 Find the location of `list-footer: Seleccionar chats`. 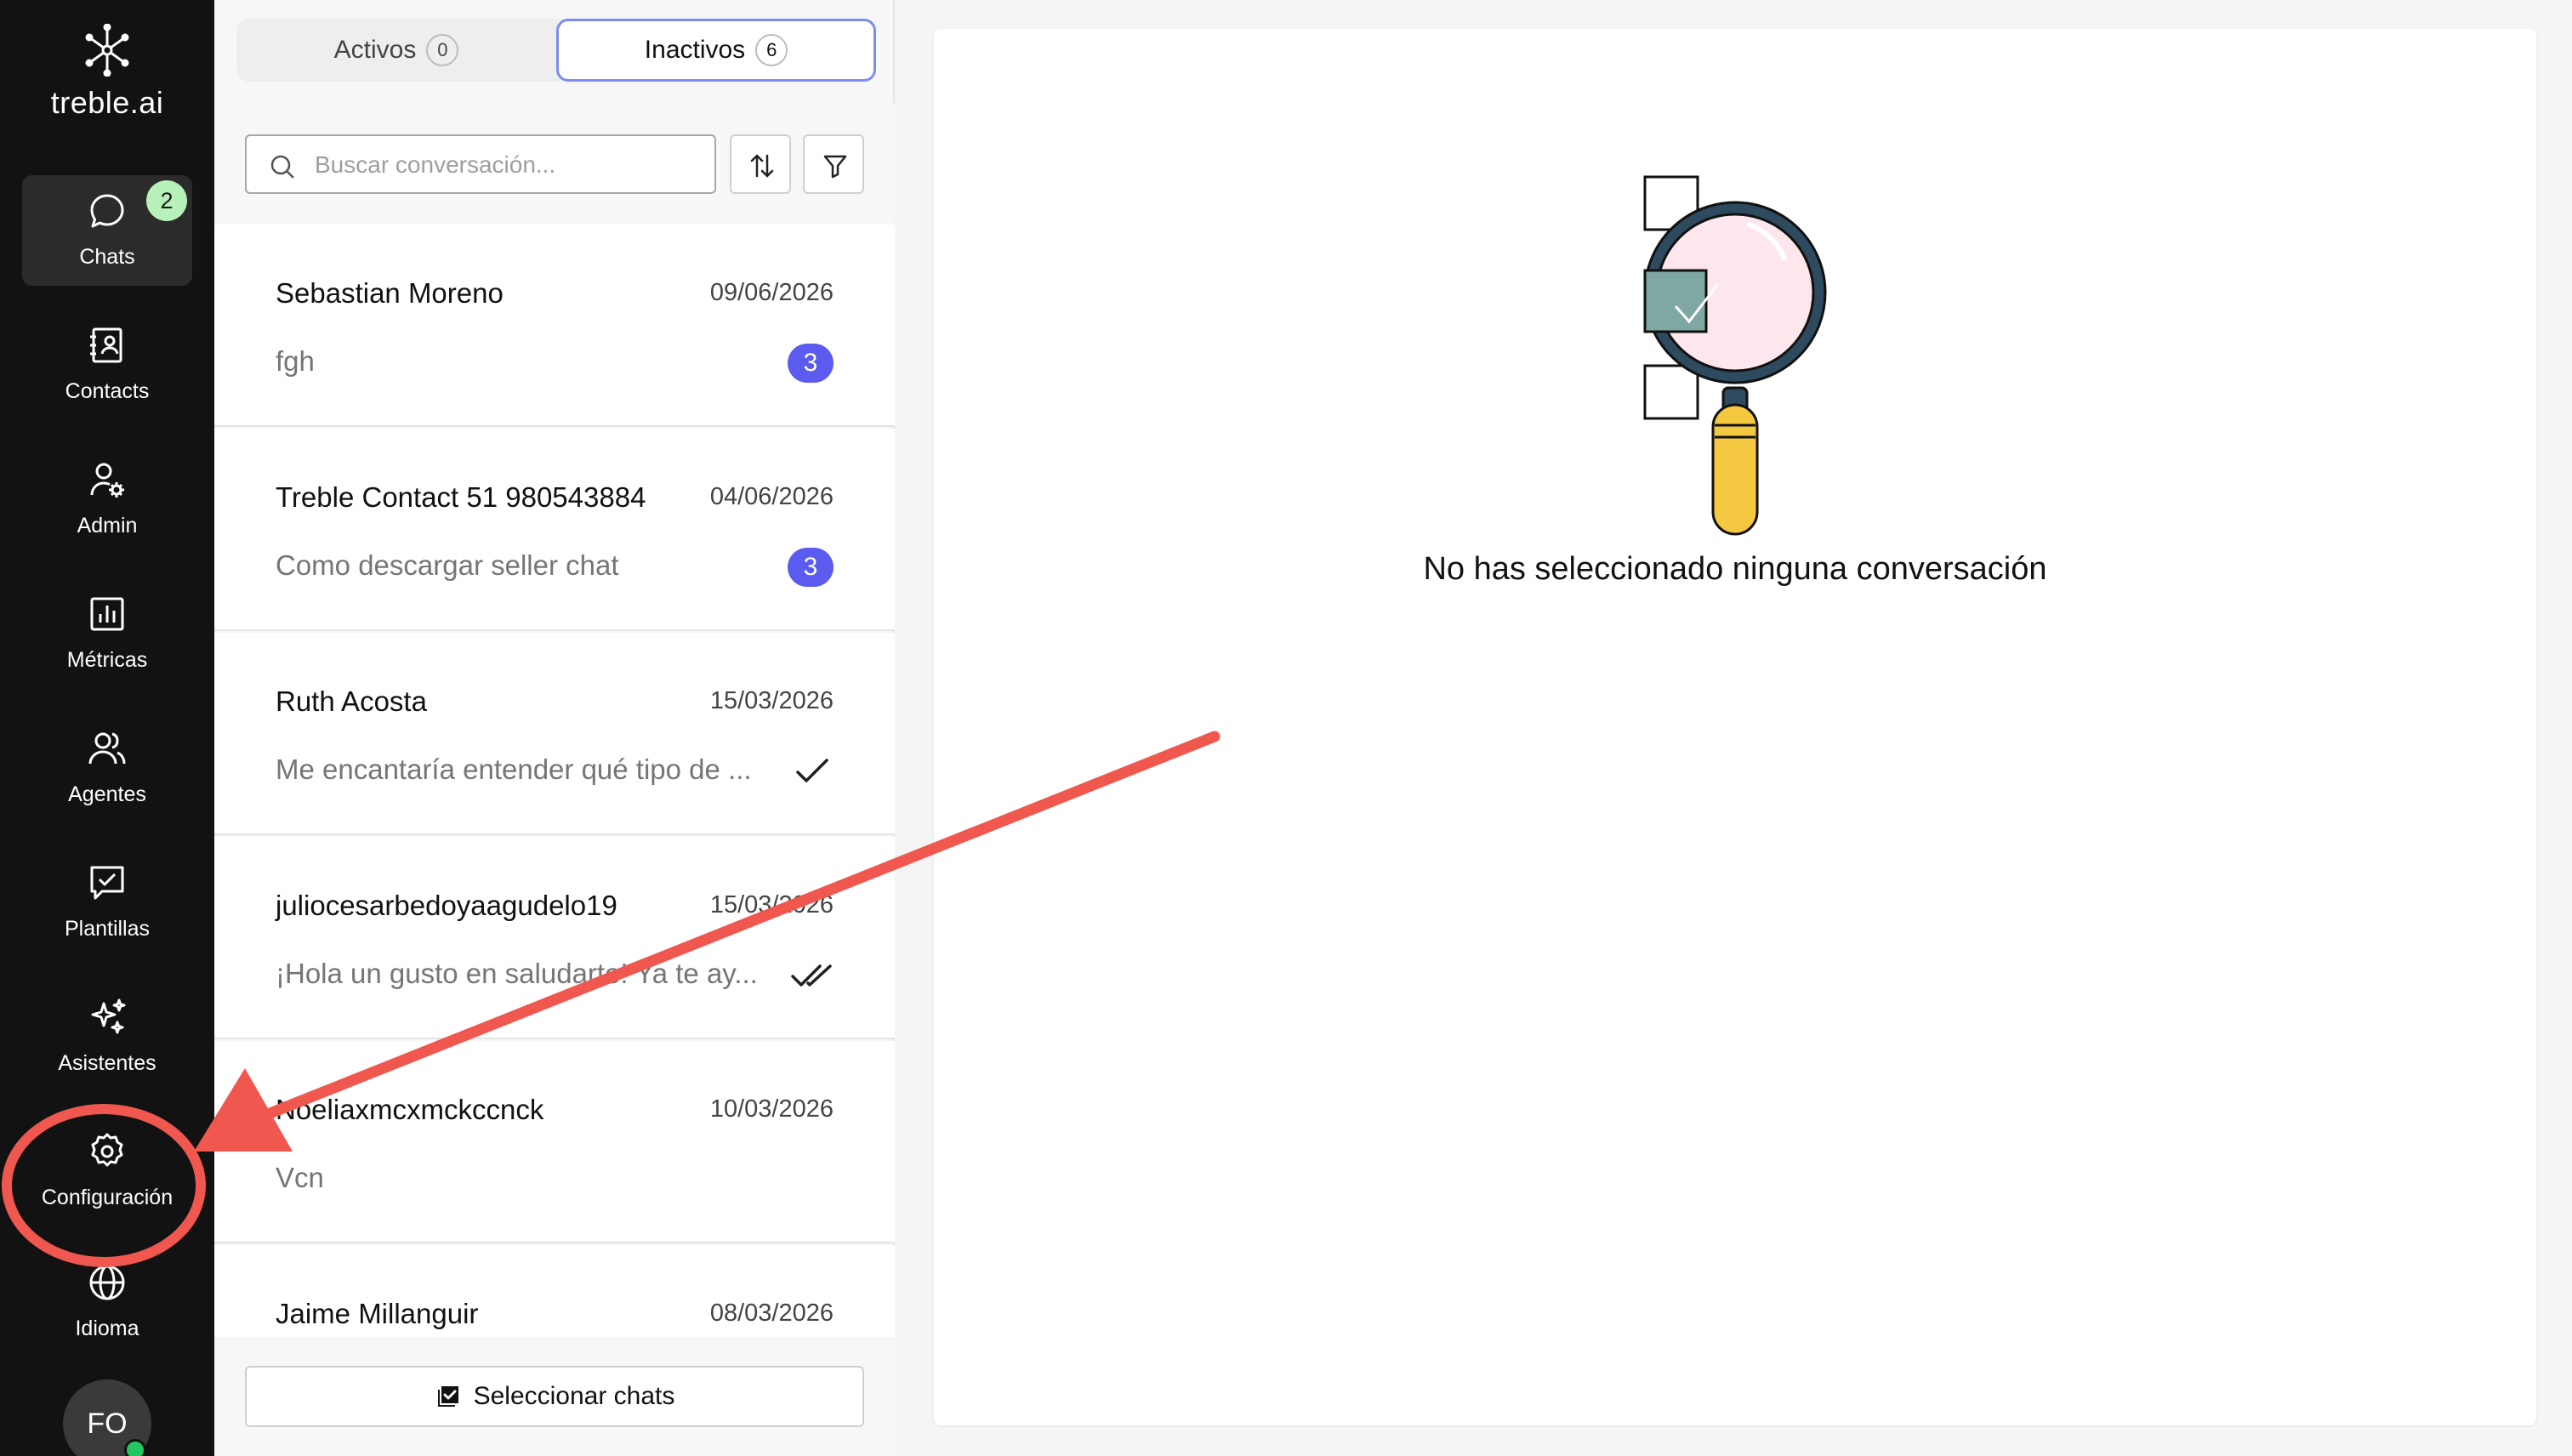

list-footer: Seleccionar chats is located at coordinates (555, 1396).